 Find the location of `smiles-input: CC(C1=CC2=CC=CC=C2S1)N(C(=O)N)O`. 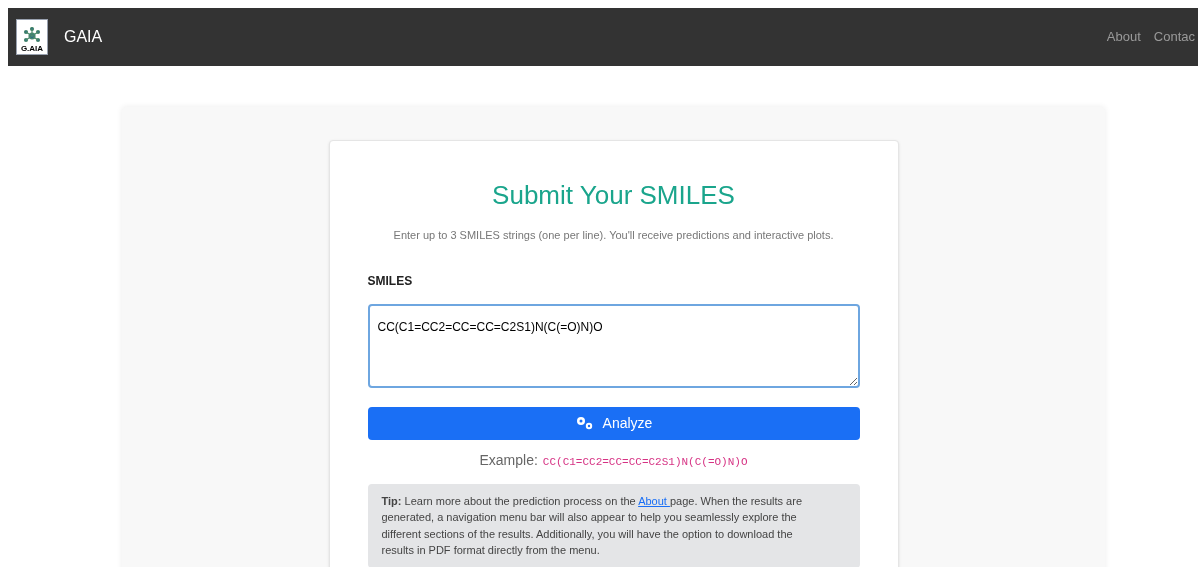

smiles-input: CC(C1=CC2=CC=CC=C2S1)N(C(=O)N)O is located at coordinates (613, 345).